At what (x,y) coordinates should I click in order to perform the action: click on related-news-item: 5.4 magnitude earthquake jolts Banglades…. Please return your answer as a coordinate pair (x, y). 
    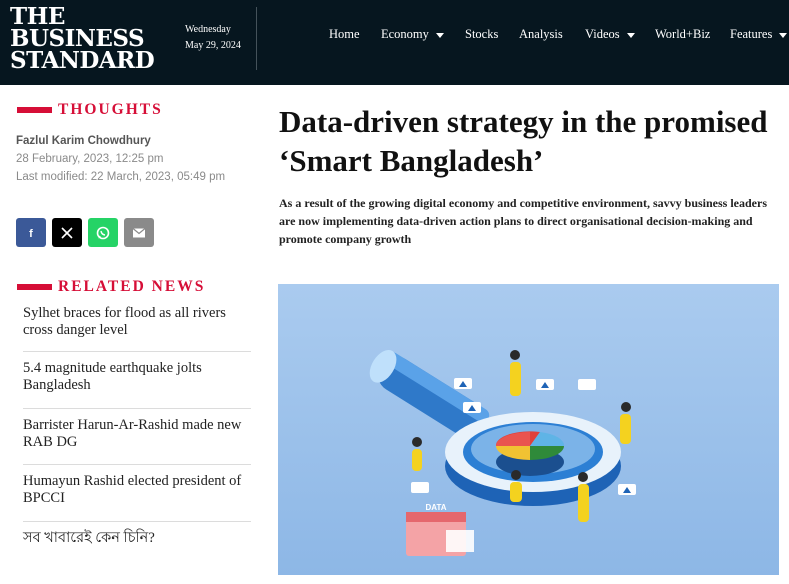
    Looking at the image, I should click on (137, 380).